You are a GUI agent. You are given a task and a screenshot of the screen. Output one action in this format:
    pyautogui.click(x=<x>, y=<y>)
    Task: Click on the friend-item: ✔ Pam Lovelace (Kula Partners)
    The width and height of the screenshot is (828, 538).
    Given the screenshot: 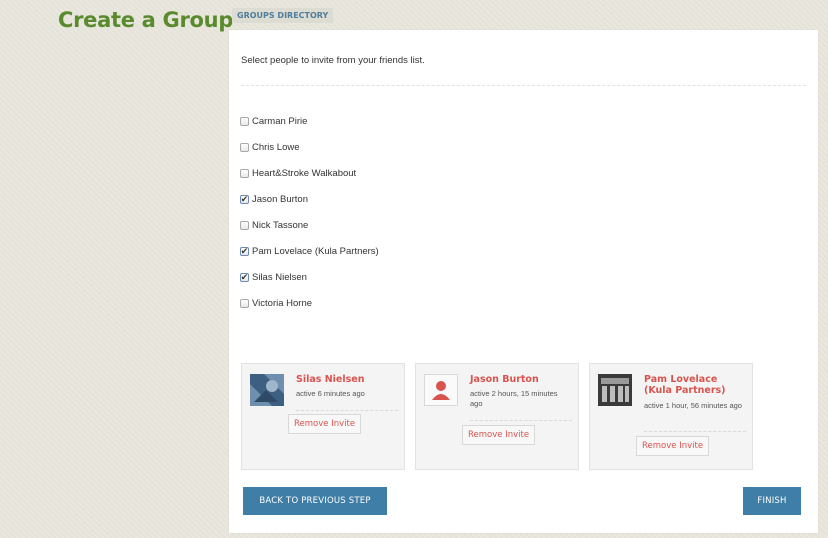 What is the action you would take?
    pyautogui.click(x=309, y=251)
    